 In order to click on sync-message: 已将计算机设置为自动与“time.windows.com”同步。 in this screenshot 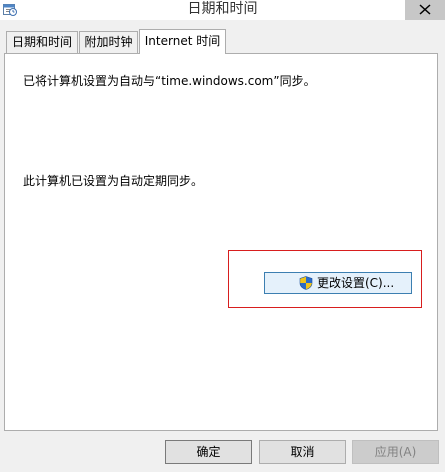, I will do `click(169, 81)`.